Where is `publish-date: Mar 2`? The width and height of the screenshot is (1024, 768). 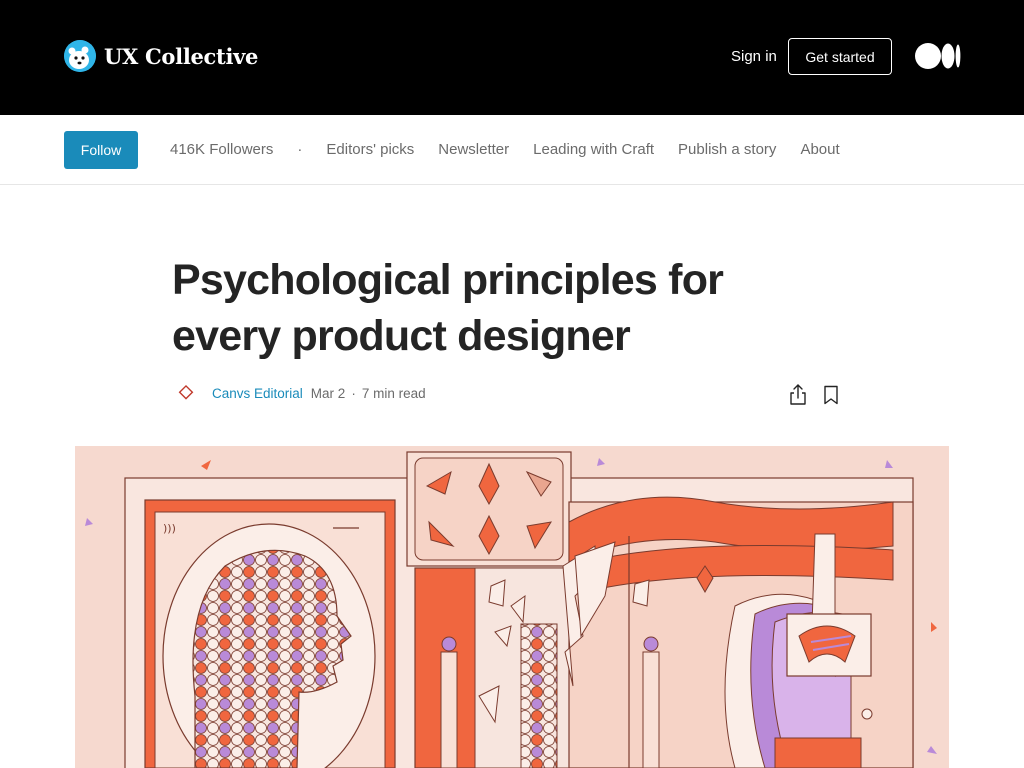 publish-date: Mar 2 is located at coordinates (328, 393).